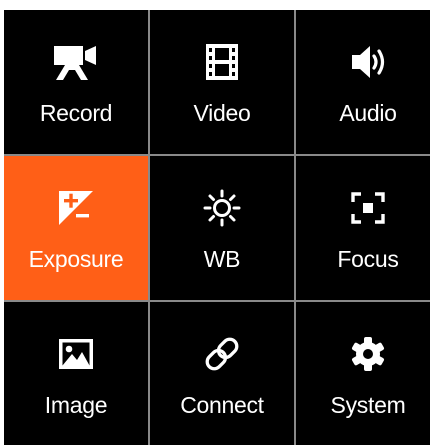 The height and width of the screenshot is (445, 430). Describe the element at coordinates (222, 405) in the screenshot. I see `menu-tile-label: Connect` at that location.